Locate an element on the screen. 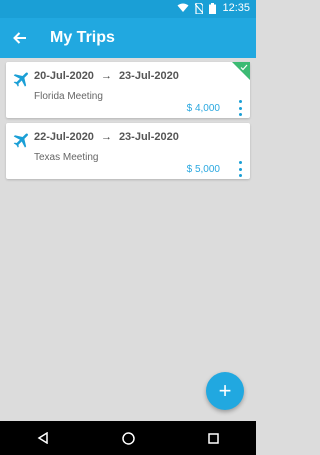  status-icons: 12:35 is located at coordinates (213, 8).